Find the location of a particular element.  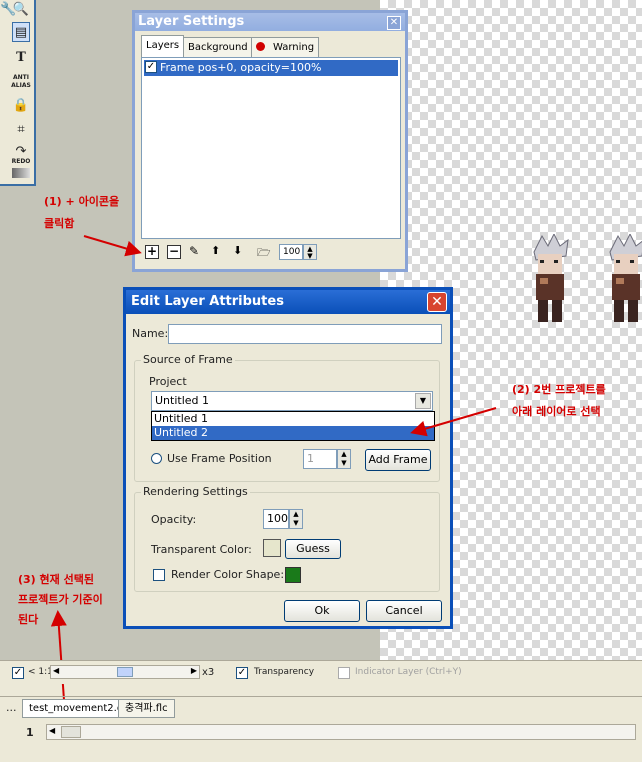

chevron-down-icon: ▼ is located at coordinates (423, 401).